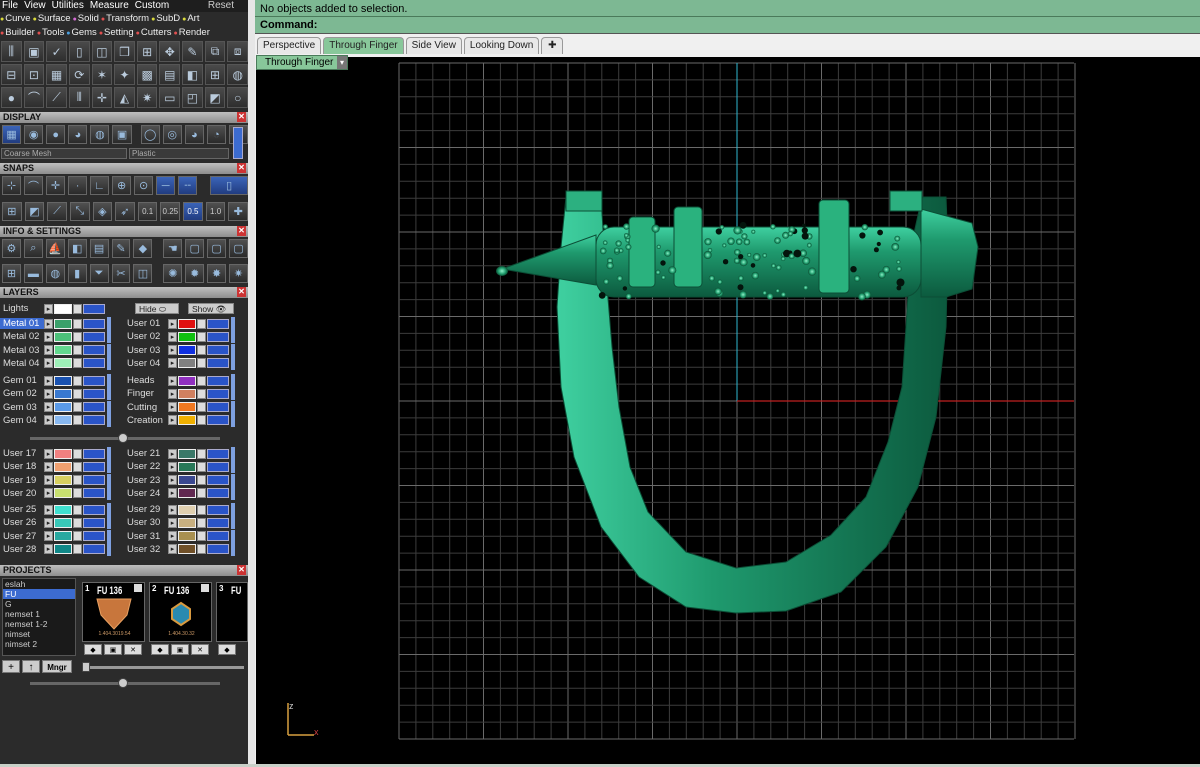 The height and width of the screenshot is (767, 1200). I want to click on slider-knob, so click(123, 438).